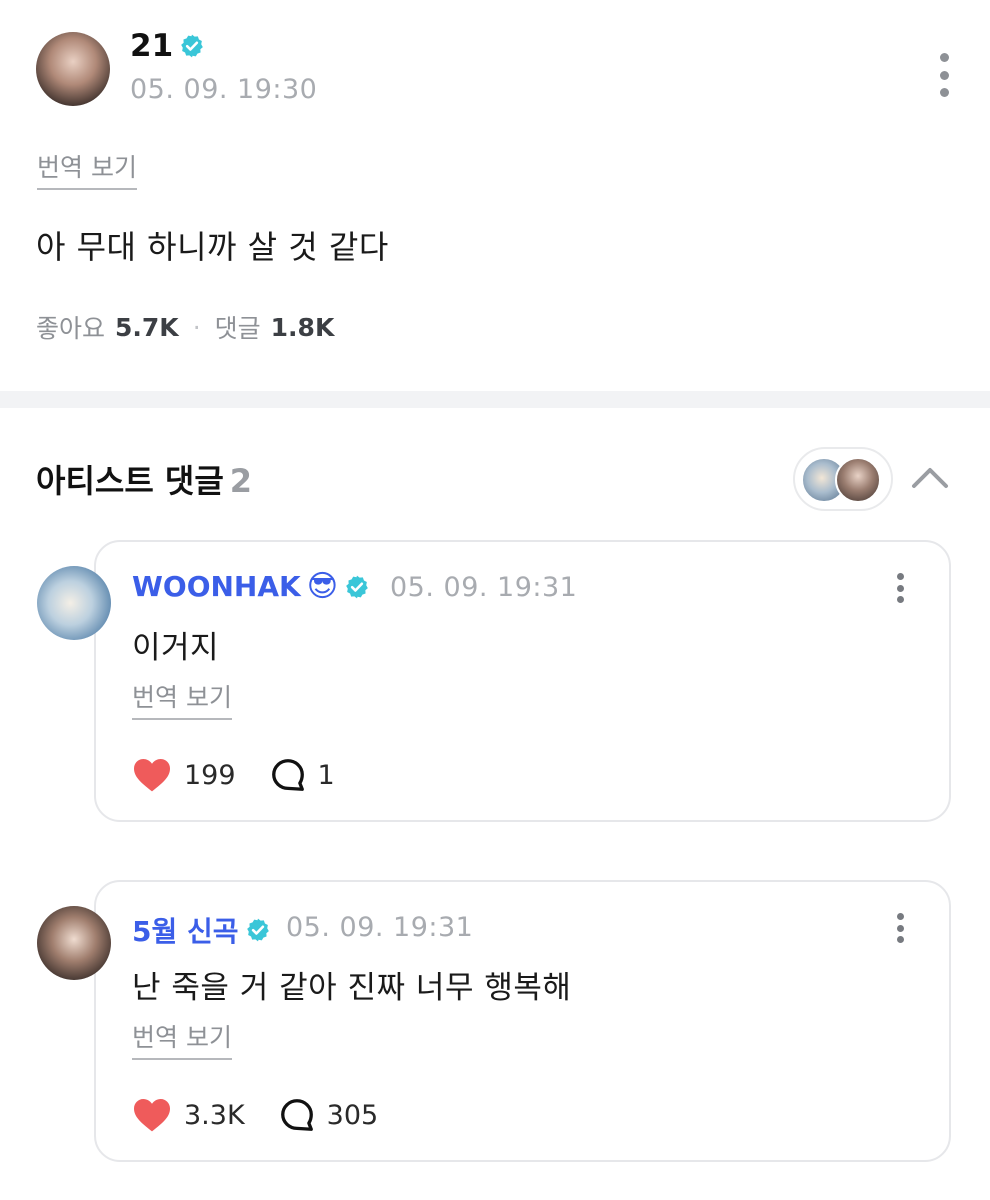 This screenshot has height=1200, width=990. What do you see at coordinates (241, 481) in the screenshot?
I see `artist-comments-count: 2` at bounding box center [241, 481].